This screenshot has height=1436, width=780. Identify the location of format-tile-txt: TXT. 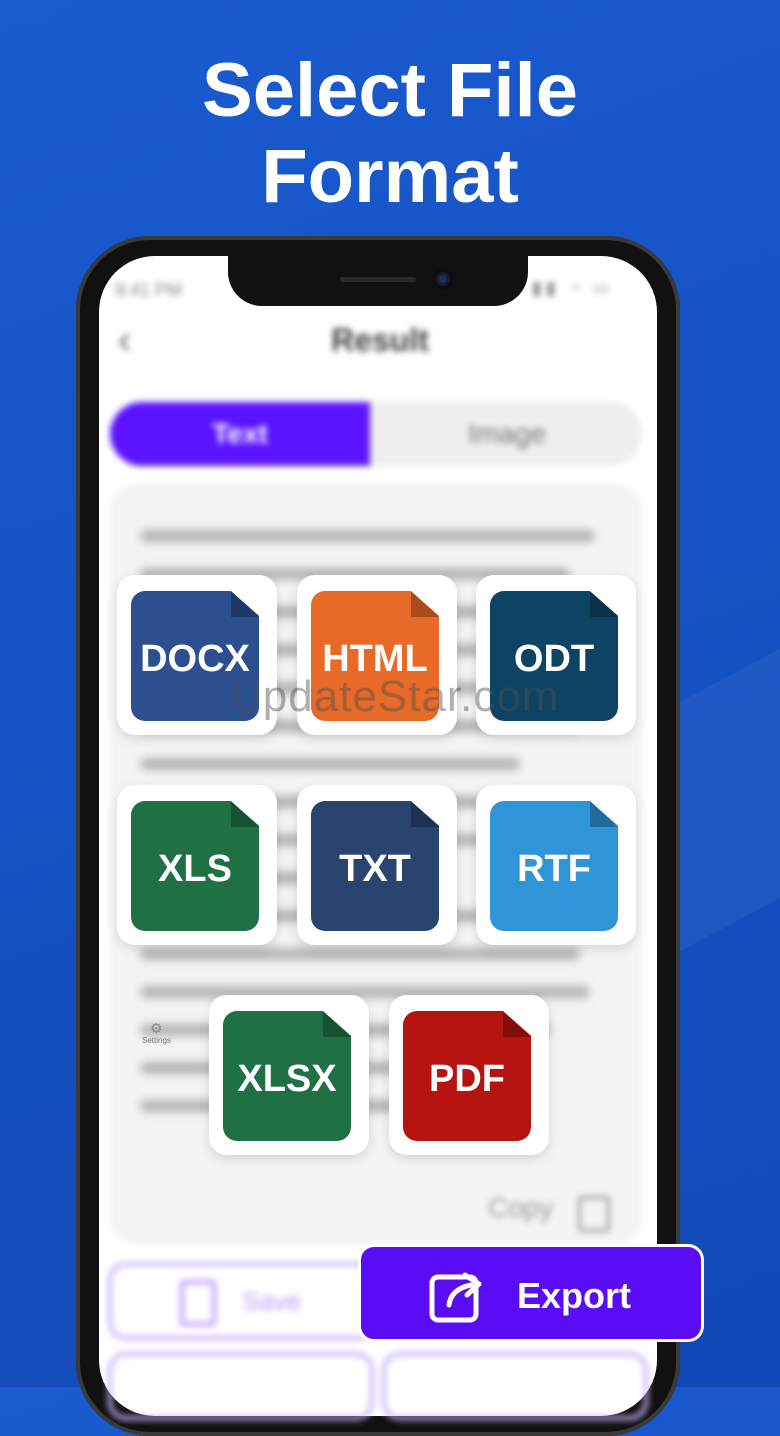
(377, 865).